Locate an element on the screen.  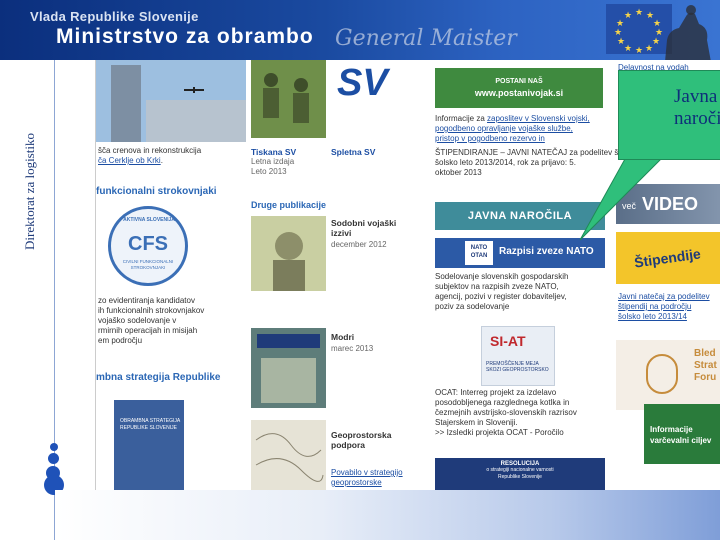
savings-text: Informacije varčevalni ciljev is located at coordinates (681, 435).